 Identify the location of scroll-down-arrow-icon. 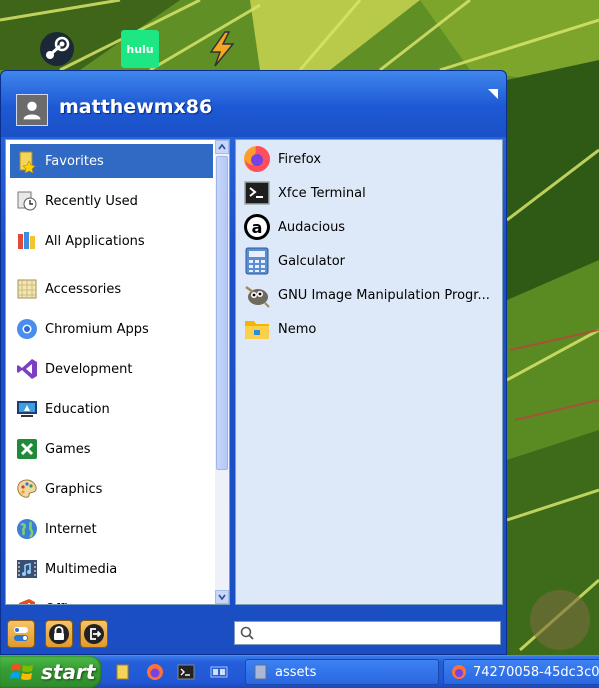
(222, 597).